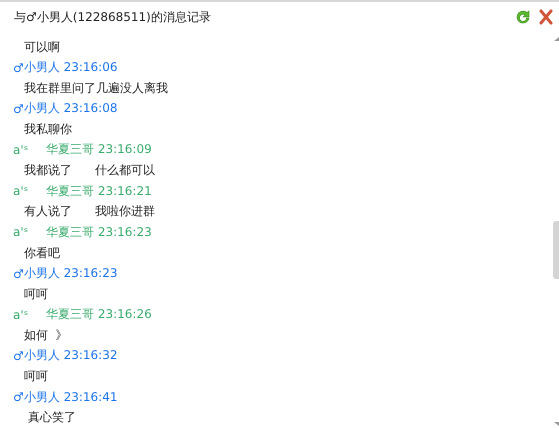  Describe the element at coordinates (556, 249) in the screenshot. I see `scroll-thumb` at that location.